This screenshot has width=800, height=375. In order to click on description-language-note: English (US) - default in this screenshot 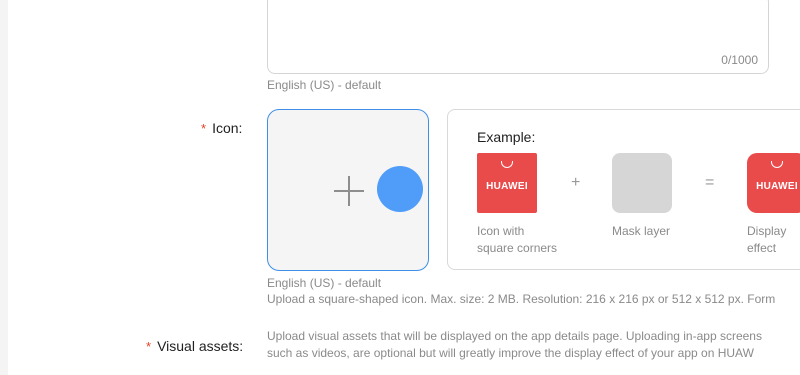, I will do `click(324, 85)`.